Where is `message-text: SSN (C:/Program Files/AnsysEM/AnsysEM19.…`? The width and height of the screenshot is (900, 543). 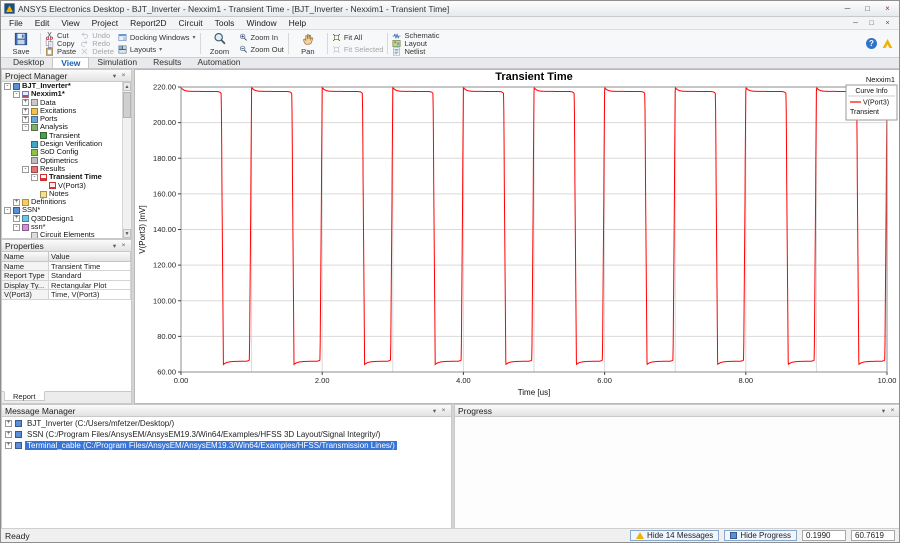 message-text: SSN (C:/Program Files/AnsysEM/AnsysEM19.… is located at coordinates (204, 434).